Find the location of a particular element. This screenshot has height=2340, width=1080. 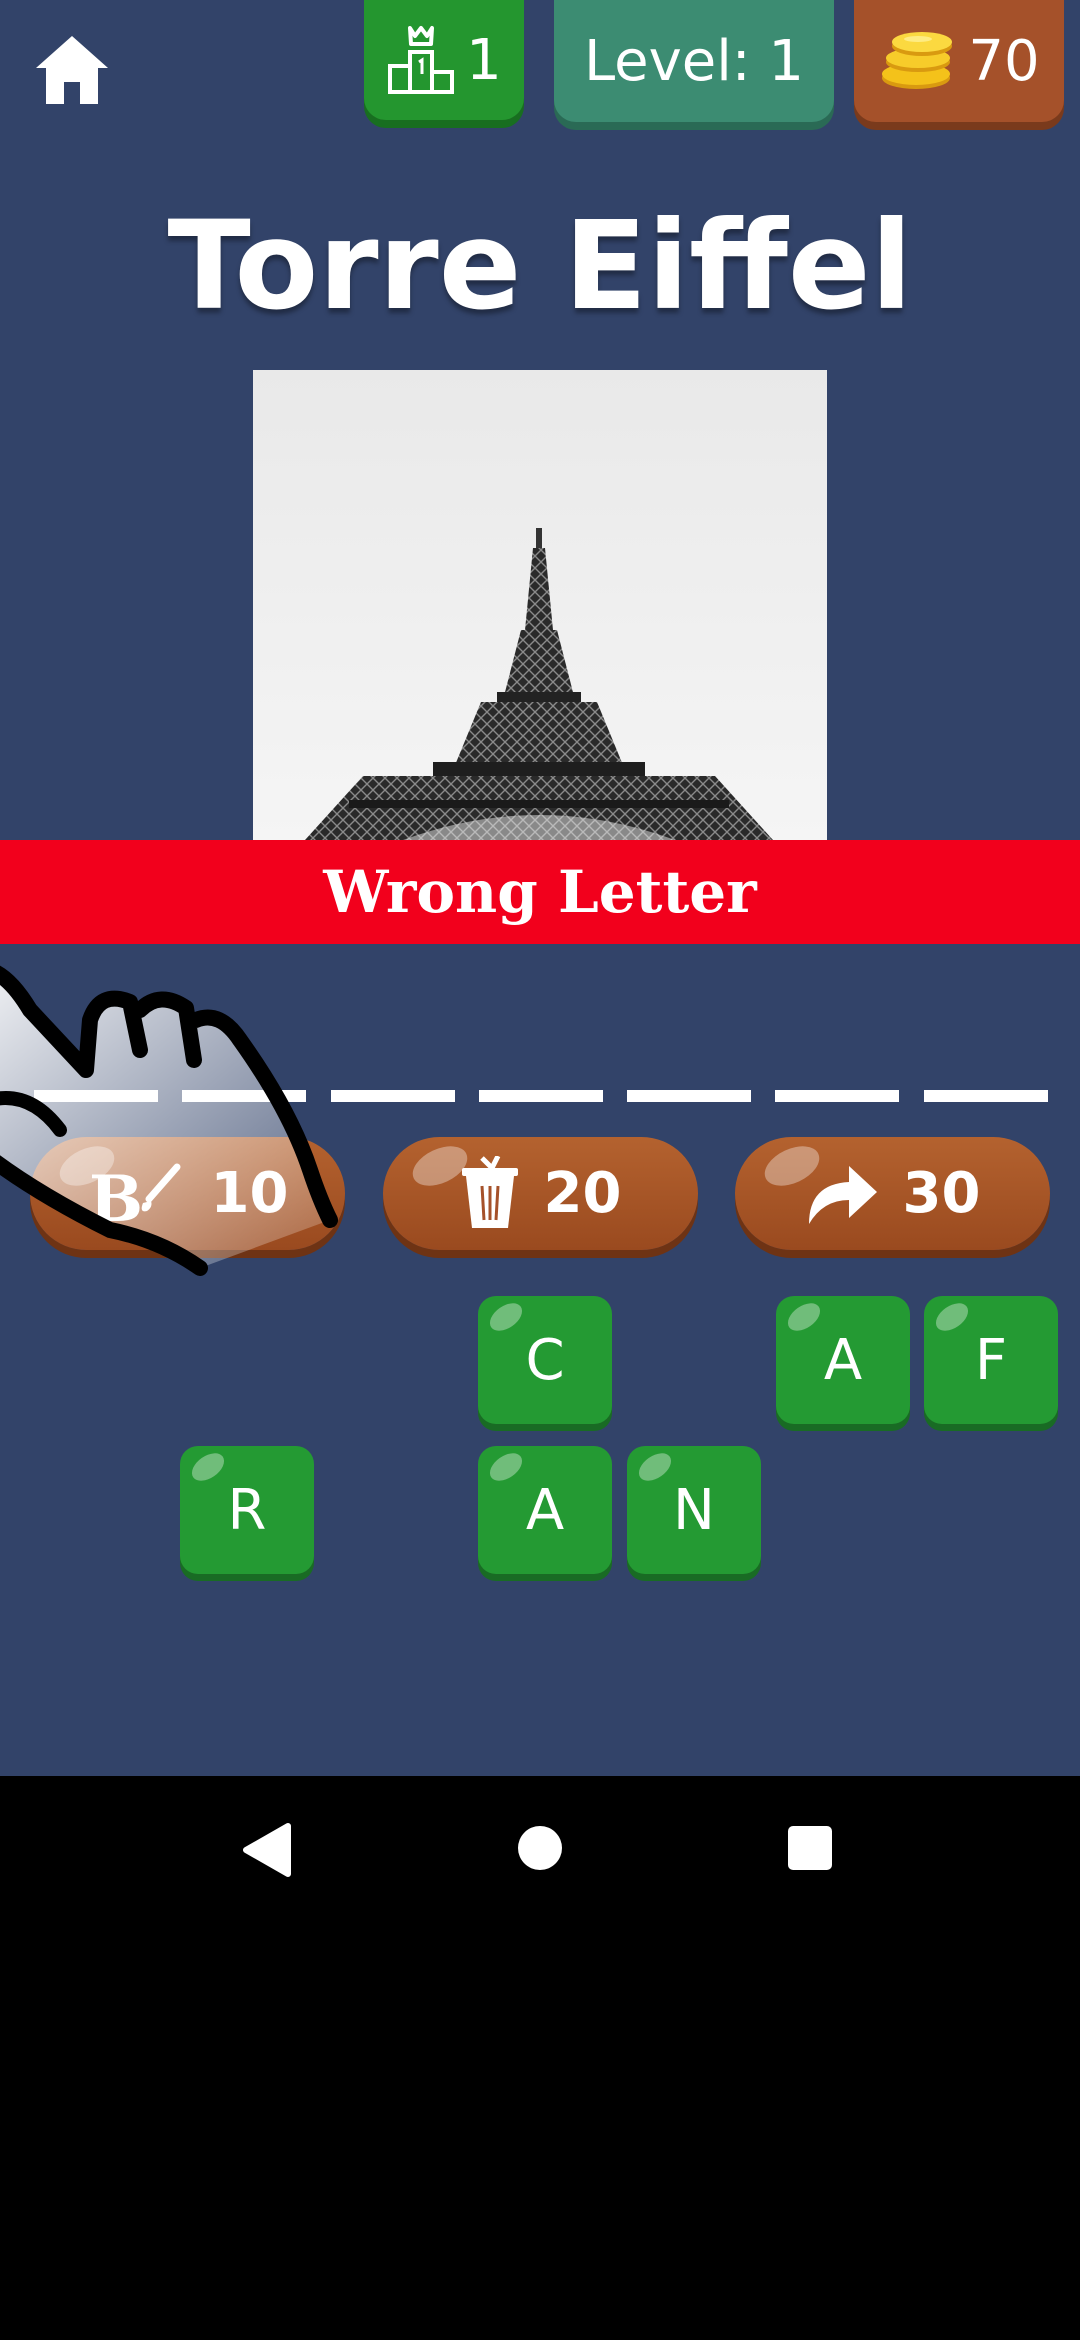

remove-letters-cost: 20 is located at coordinates (582, 1193).